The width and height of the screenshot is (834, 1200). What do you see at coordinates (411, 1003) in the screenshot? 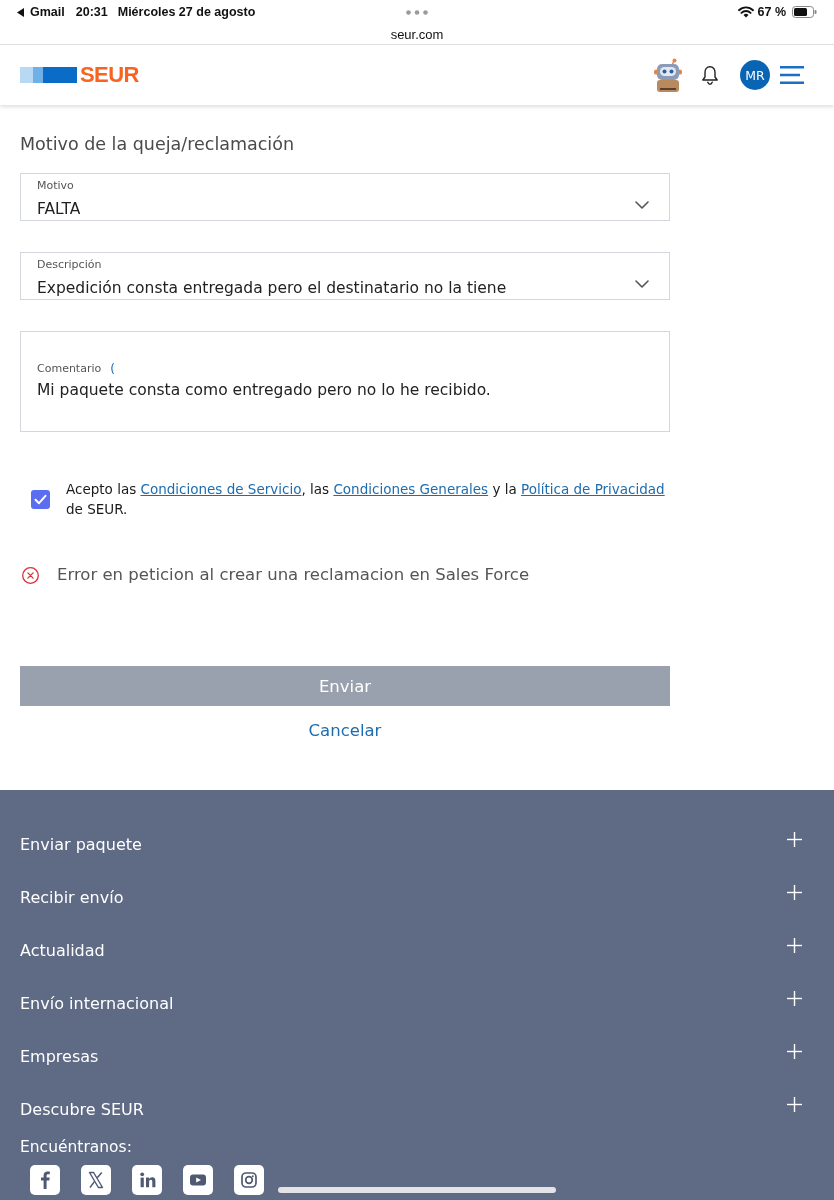
I see `accordion-header: Envío internacional` at bounding box center [411, 1003].